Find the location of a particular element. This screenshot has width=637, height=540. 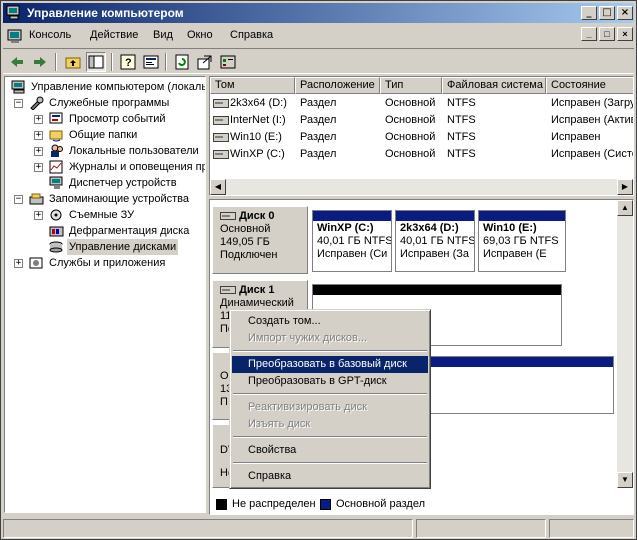

volume-status: Исправен is located at coordinates (576, 137).